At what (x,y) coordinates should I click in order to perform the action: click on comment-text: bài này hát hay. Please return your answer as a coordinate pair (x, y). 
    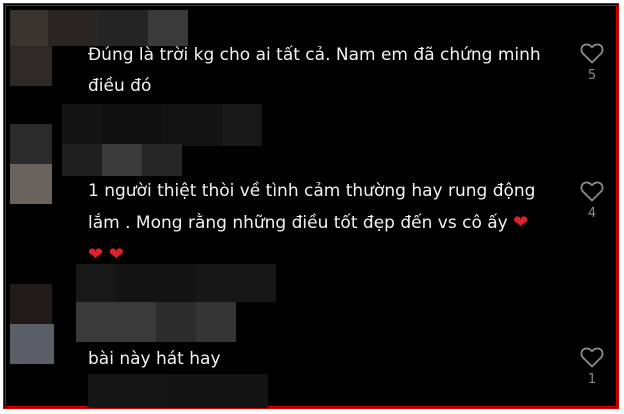
    Looking at the image, I should click on (154, 359).